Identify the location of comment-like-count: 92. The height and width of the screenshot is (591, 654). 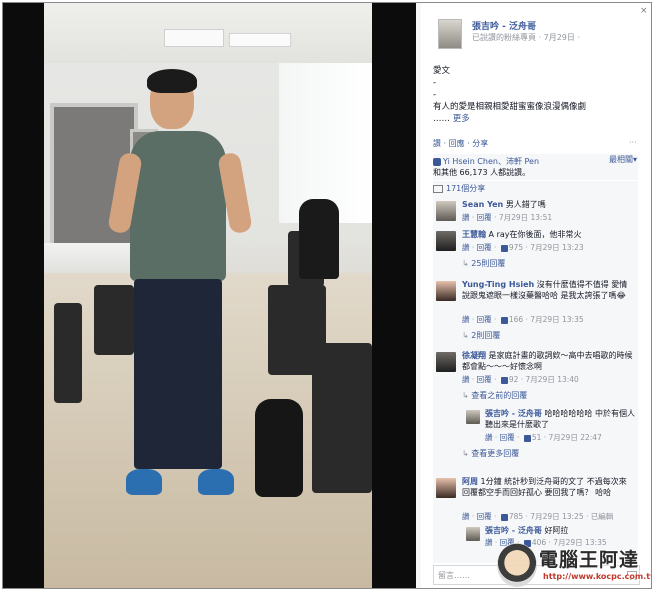
(514, 379).